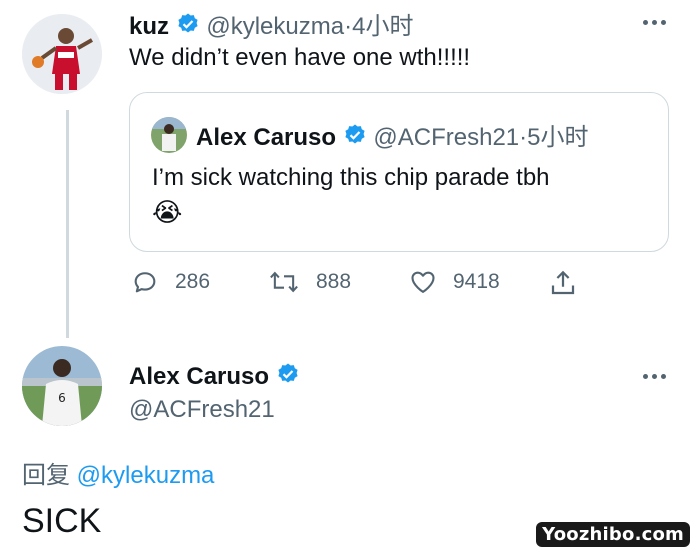  What do you see at coordinates (300, 57) in the screenshot?
I see `tweet1-text: We didn’t even have one wth!!!!!` at bounding box center [300, 57].